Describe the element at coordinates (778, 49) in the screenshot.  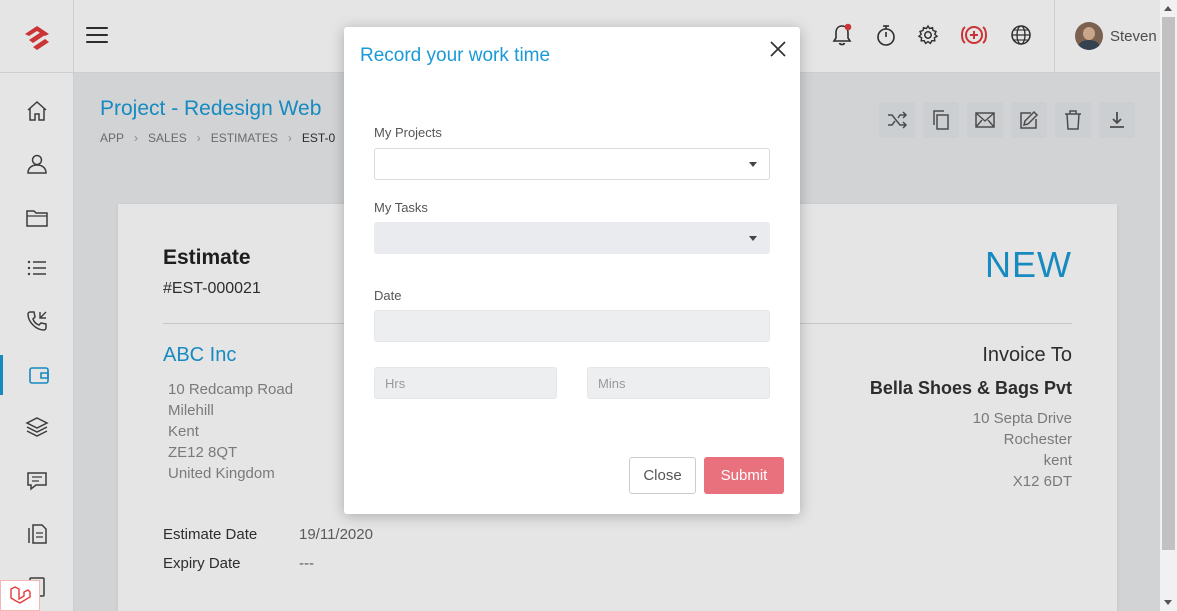
I see `close-icon` at that location.